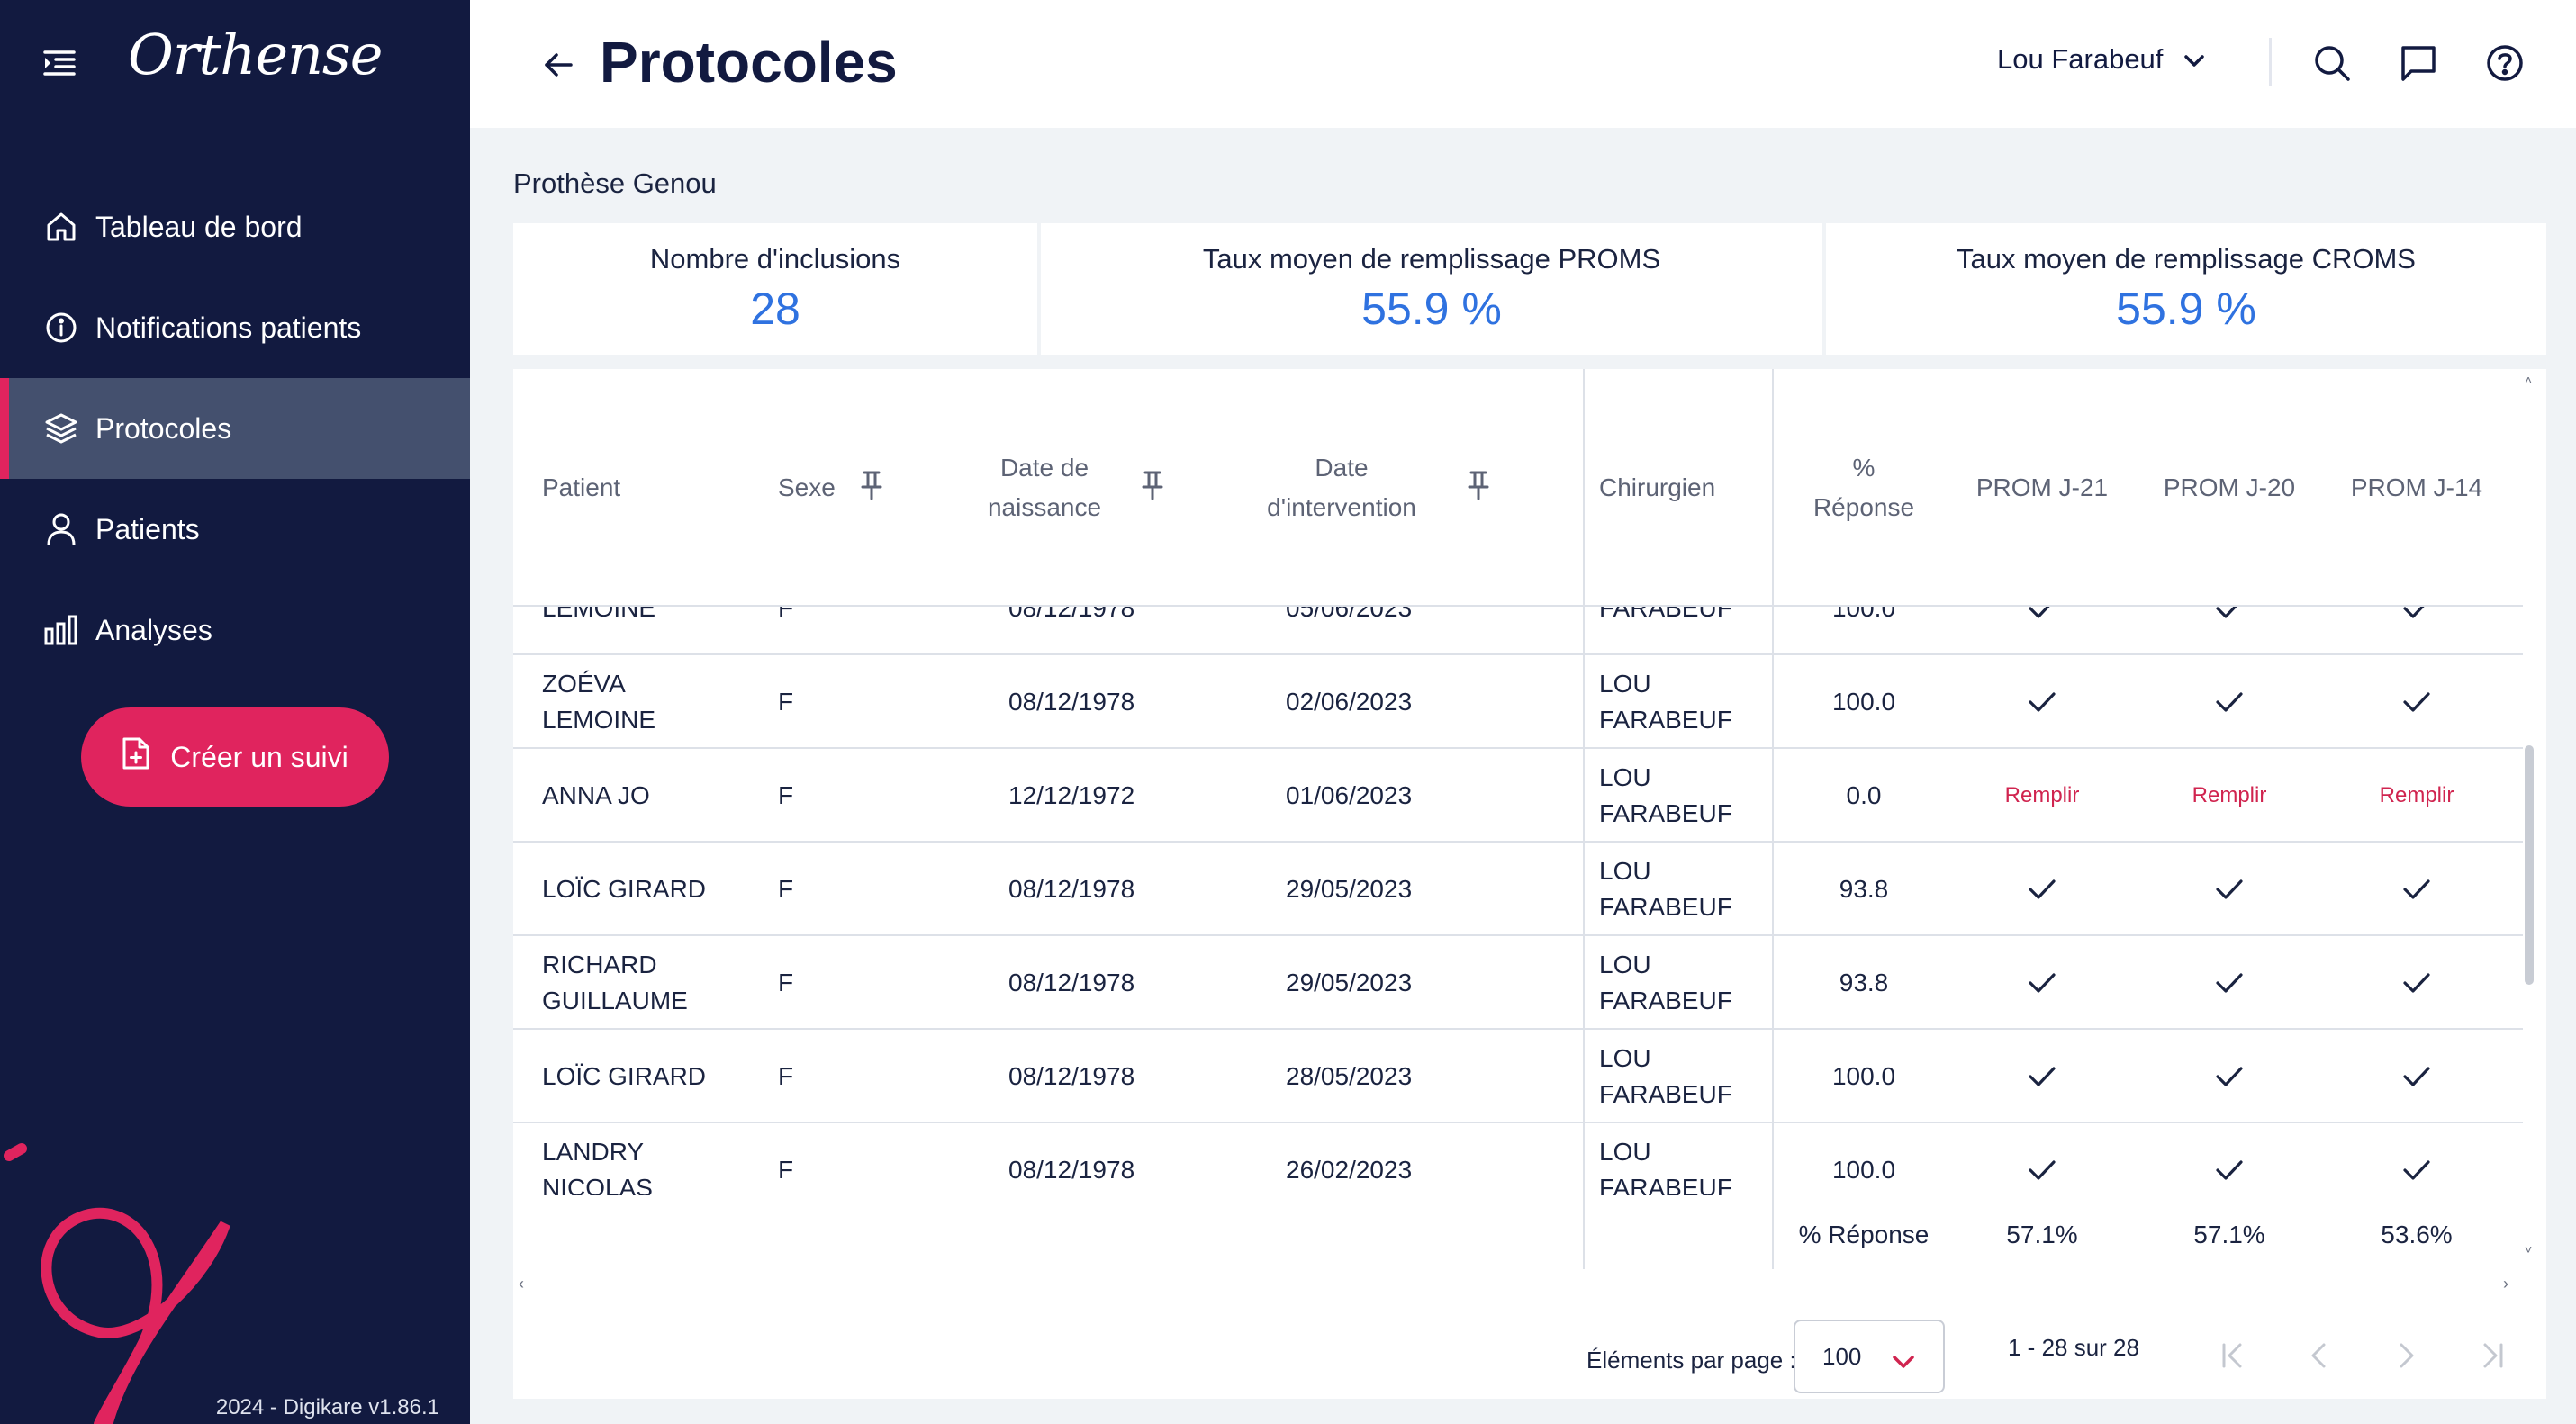 The image size is (2576, 1424). What do you see at coordinates (2528, 380) in the screenshot?
I see `scroll-up-icon: ˄` at bounding box center [2528, 380].